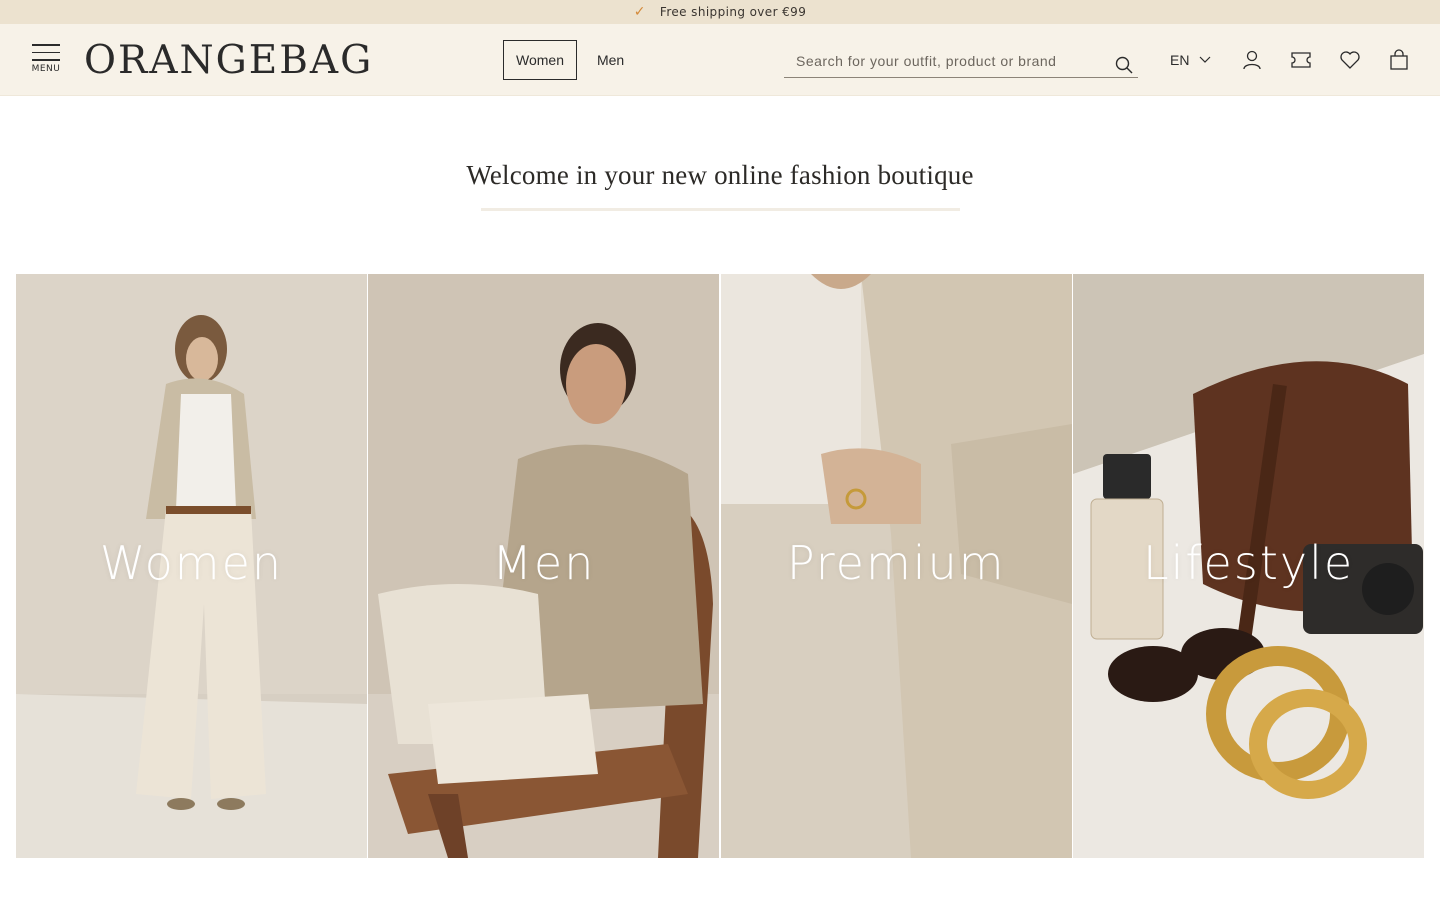 This screenshot has width=1440, height=900. What do you see at coordinates (949, 60) in the screenshot?
I see `search-input` at bounding box center [949, 60].